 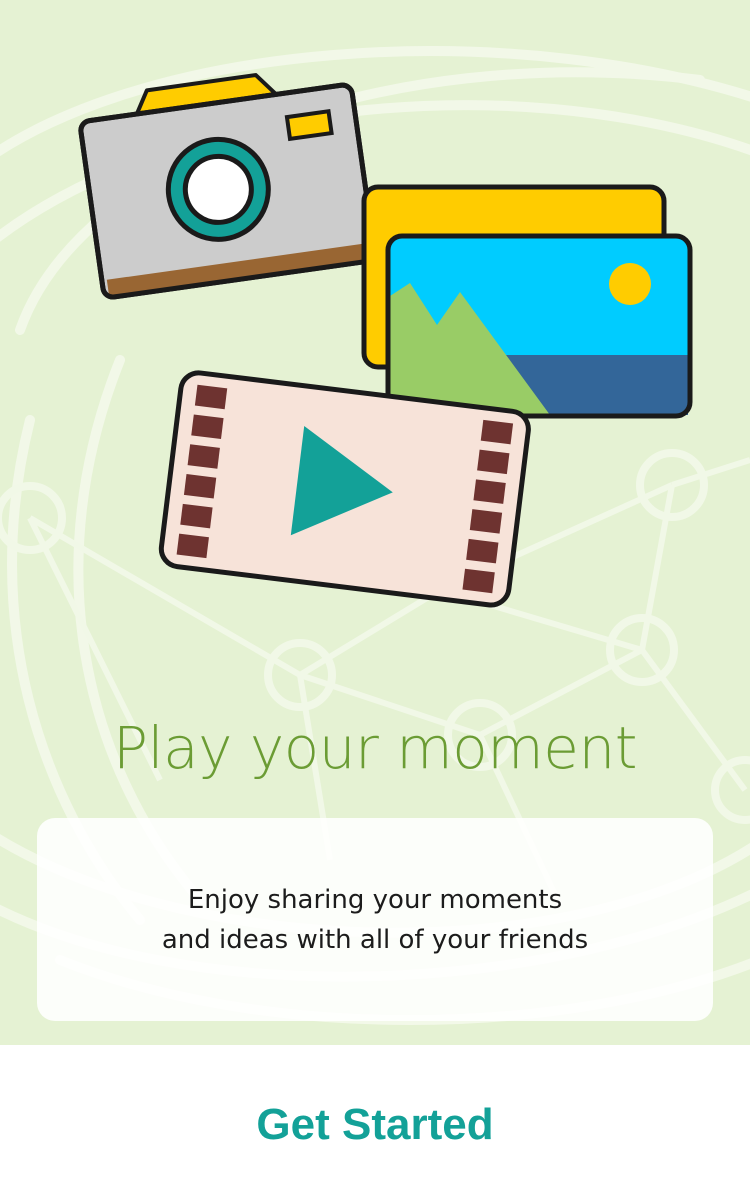 I want to click on photo-gallery-icon, so click(x=527, y=301).